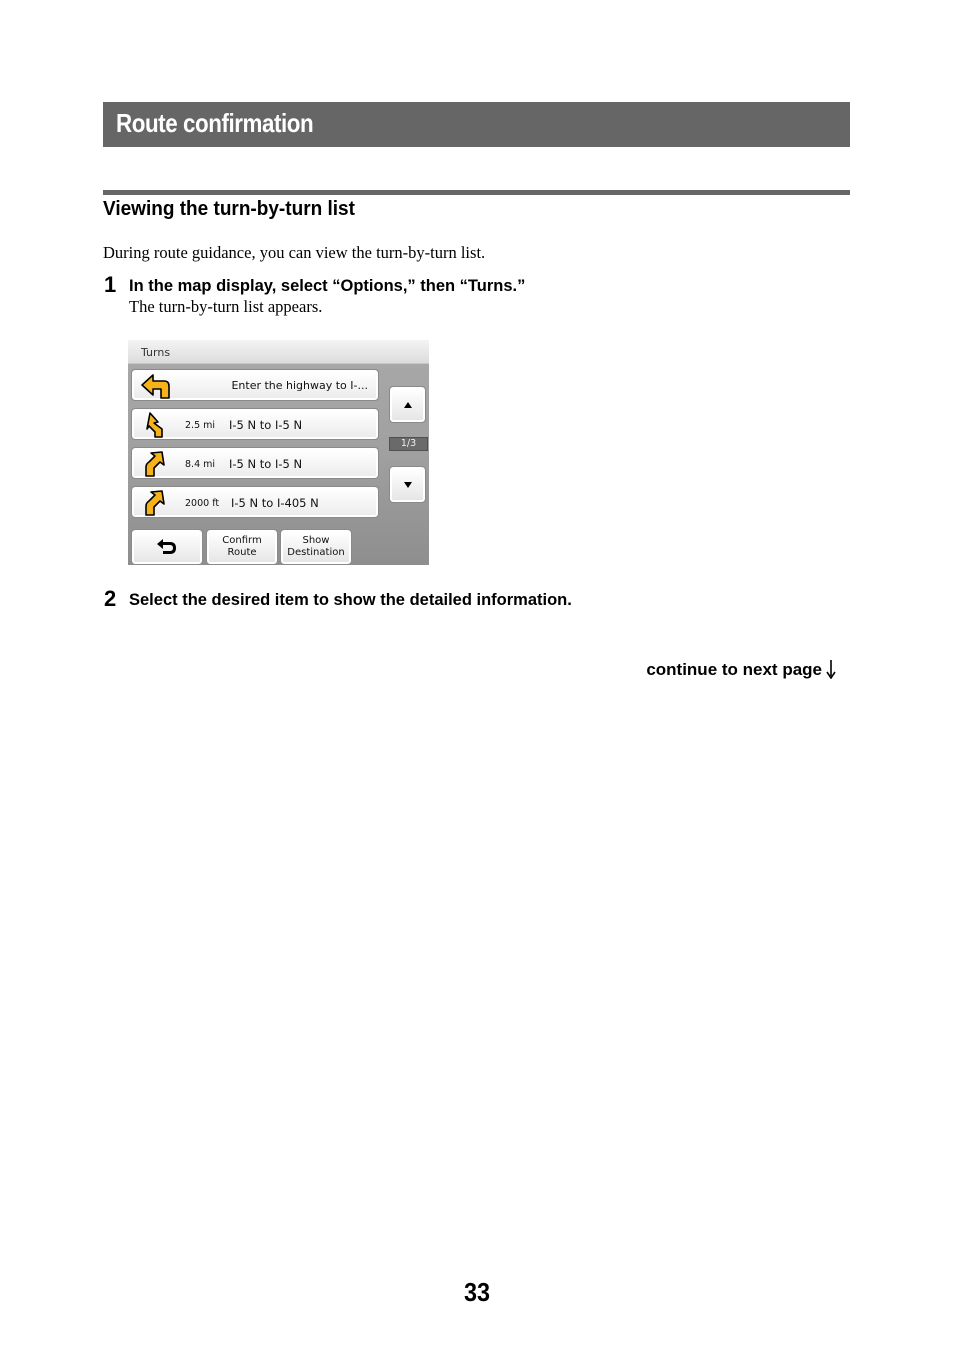 This screenshot has width=954, height=1352. I want to click on continue-note: continue to next page, so click(741, 667).